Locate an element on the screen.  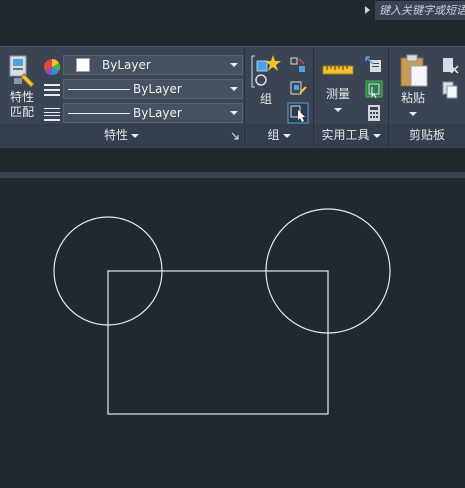
color-wheel-icon is located at coordinates (52, 67).